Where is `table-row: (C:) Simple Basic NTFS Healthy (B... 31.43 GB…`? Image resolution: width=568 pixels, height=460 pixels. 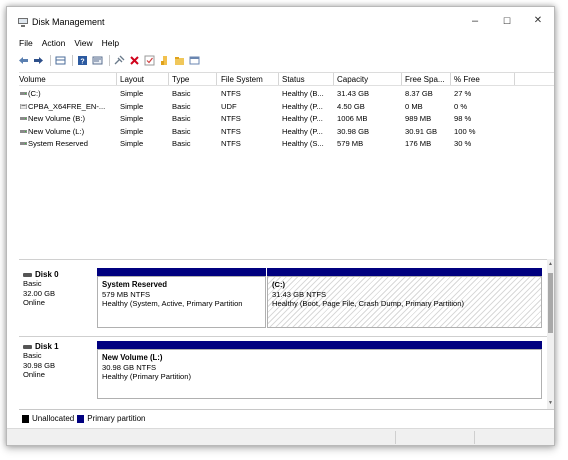
table-row: (C:) Simple Basic NTFS Healthy (B... 31.43 GB… is located at coordinates (286, 94).